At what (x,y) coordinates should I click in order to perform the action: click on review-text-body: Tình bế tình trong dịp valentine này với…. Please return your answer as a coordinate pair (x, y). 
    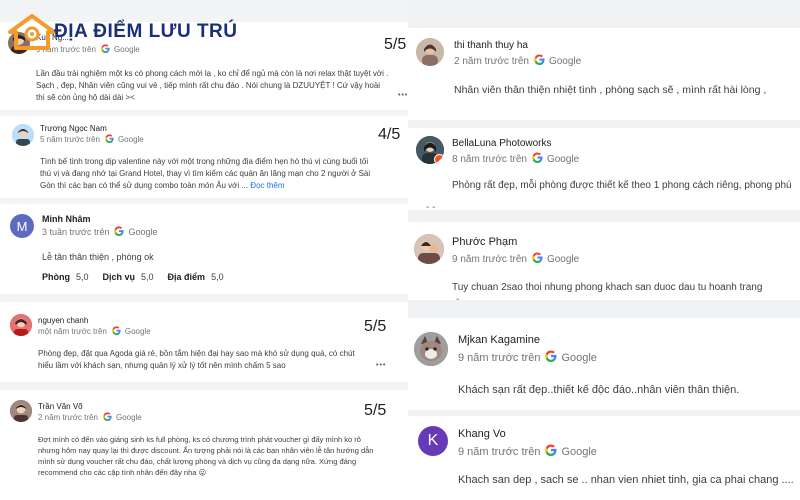
    Looking at the image, I should click on (205, 173).